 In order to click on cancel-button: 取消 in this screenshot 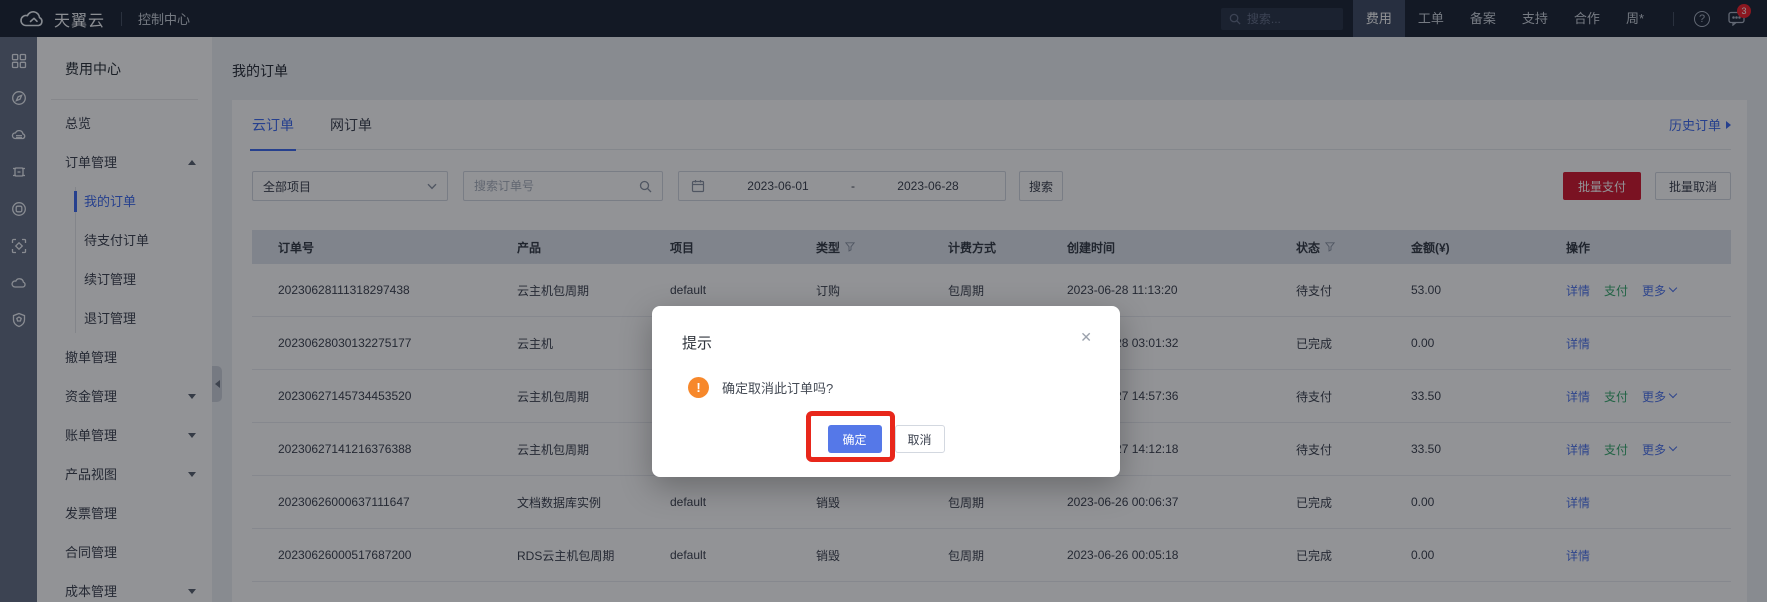, I will do `click(919, 439)`.